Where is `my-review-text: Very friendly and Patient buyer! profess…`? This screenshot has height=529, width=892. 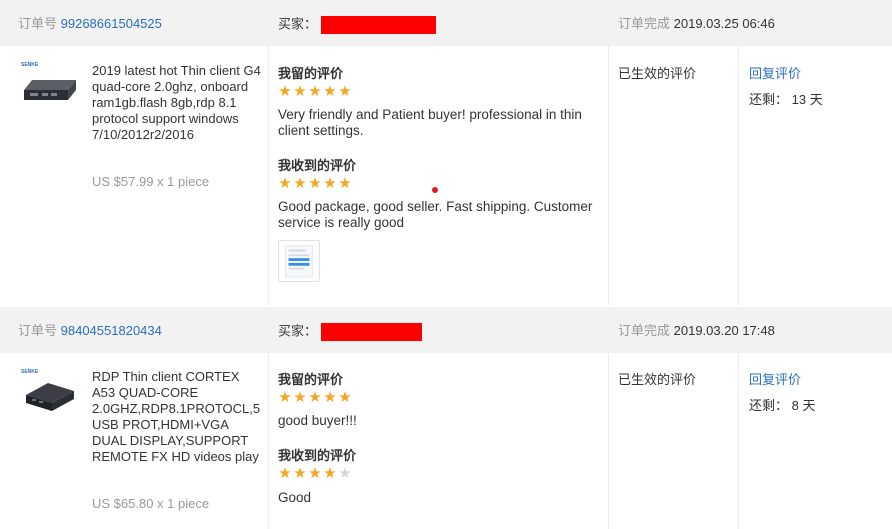 my-review-text: Very friendly and Patient buyer! profess… is located at coordinates (430, 122).